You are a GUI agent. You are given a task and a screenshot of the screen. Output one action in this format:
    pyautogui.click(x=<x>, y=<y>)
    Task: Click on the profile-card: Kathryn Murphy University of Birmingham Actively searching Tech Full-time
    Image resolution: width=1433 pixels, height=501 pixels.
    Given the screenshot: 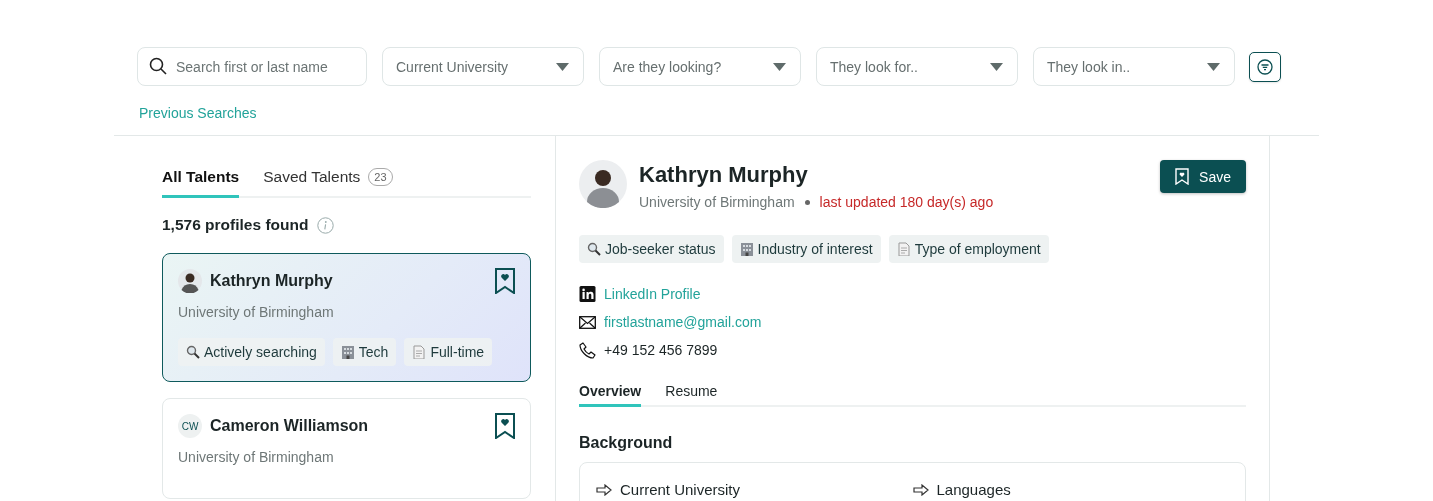 What is the action you would take?
    pyautogui.click(x=346, y=317)
    